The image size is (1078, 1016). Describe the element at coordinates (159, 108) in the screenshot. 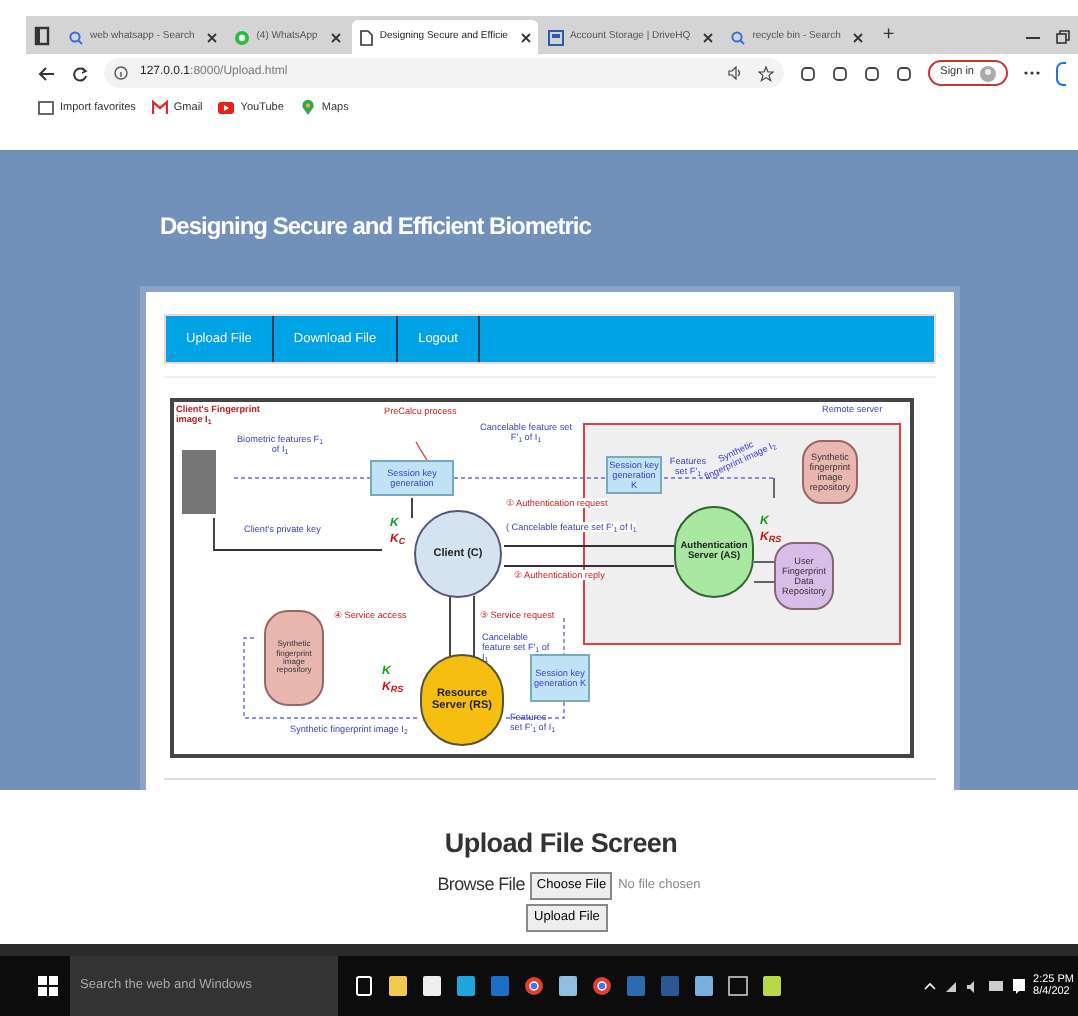

I see `mail-icon` at that location.